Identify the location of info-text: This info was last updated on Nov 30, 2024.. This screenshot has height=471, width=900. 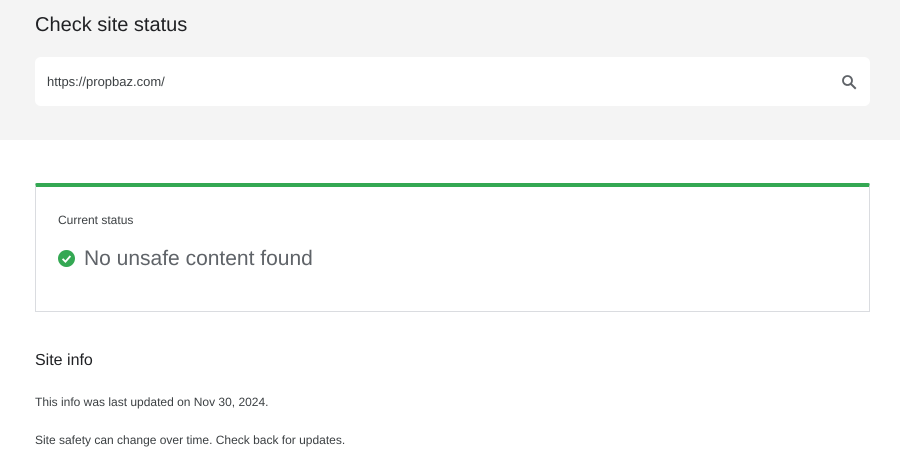
(152, 402).